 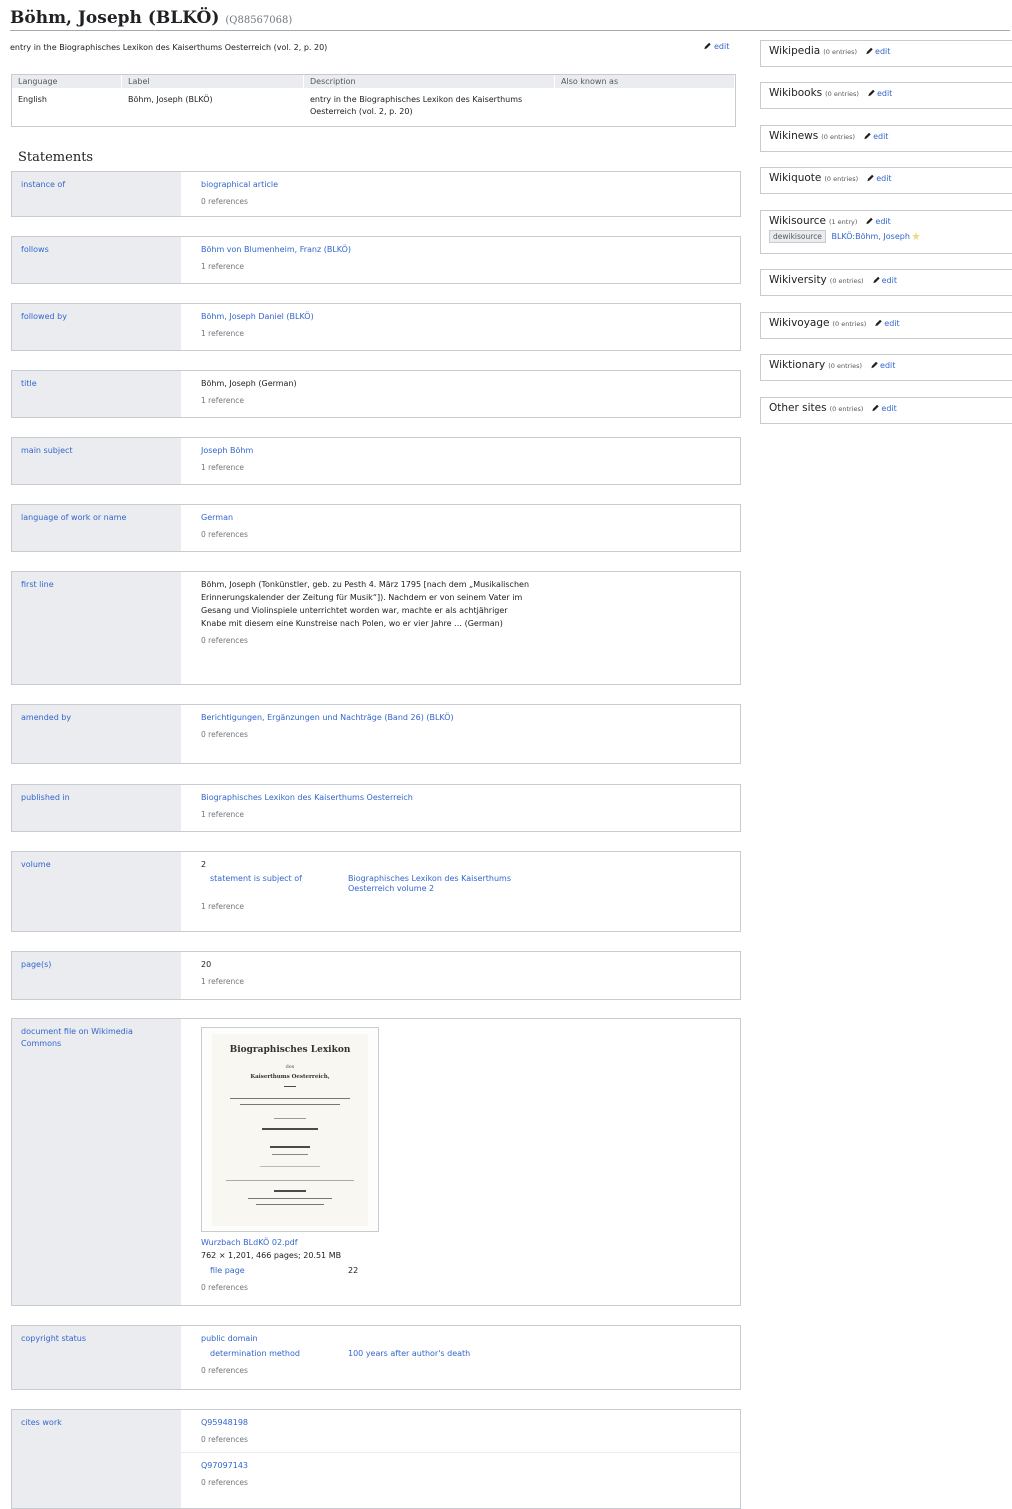 What do you see at coordinates (470, 1242) in the screenshot?
I see `file-name-link: Wurzbach BLdKÖ 02.pdf` at bounding box center [470, 1242].